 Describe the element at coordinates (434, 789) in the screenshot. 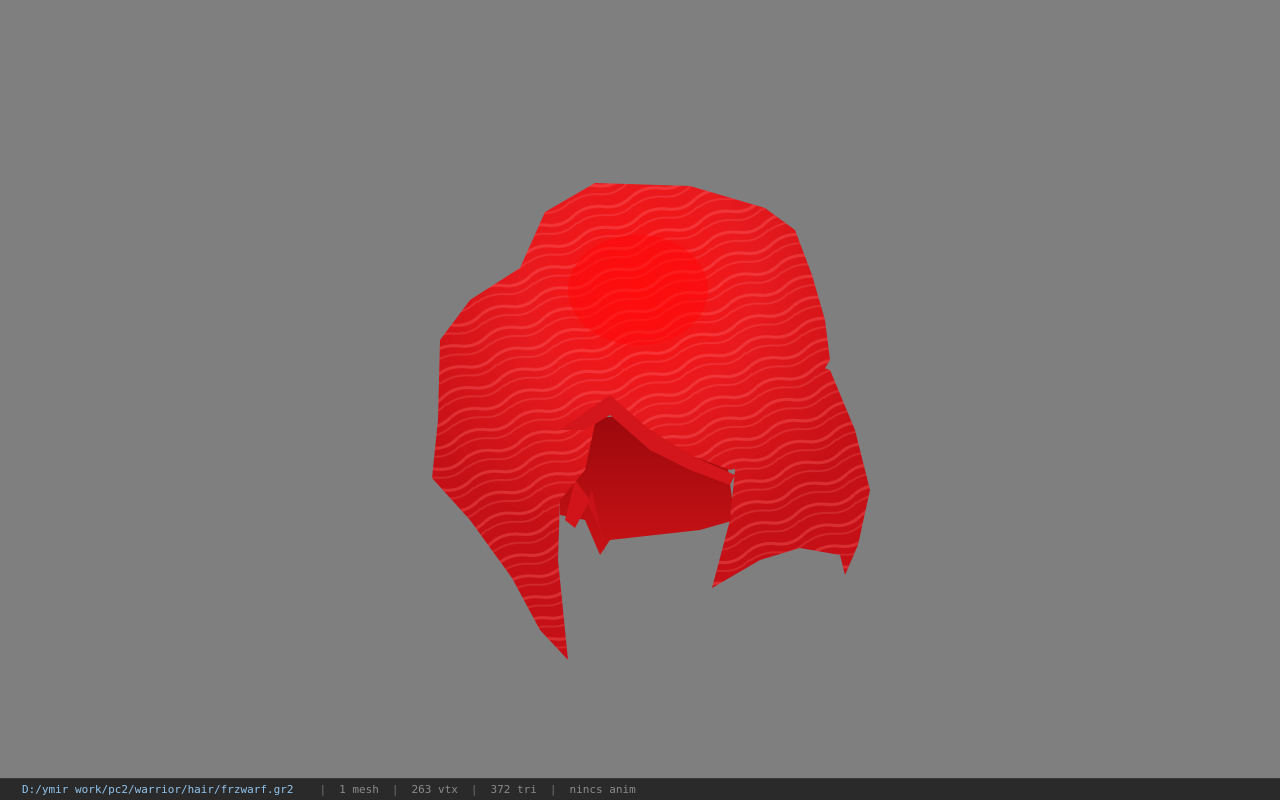

I see `vertex-count: 263 vtx` at that location.